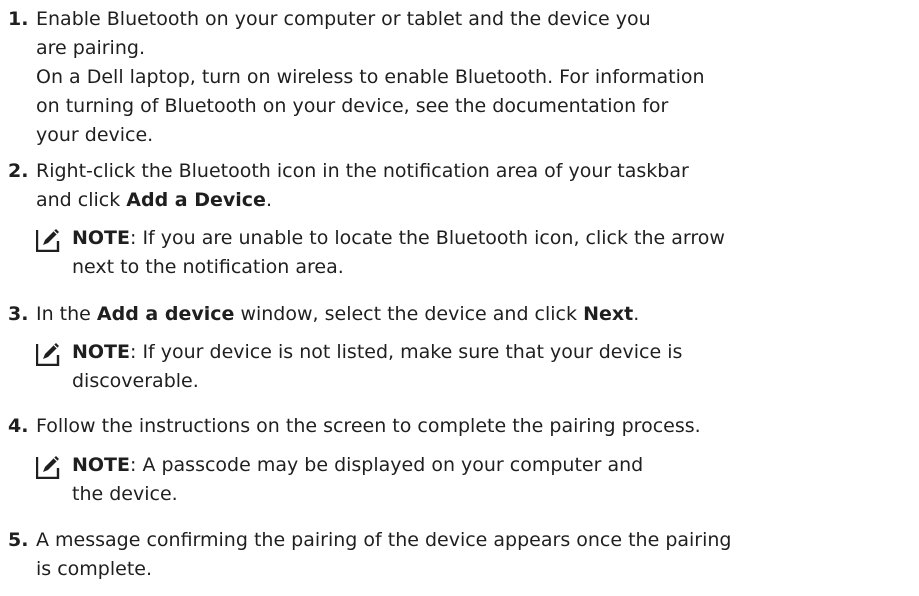  Describe the element at coordinates (125, 494) in the screenshot. I see `note-3-line-2: the device.` at that location.